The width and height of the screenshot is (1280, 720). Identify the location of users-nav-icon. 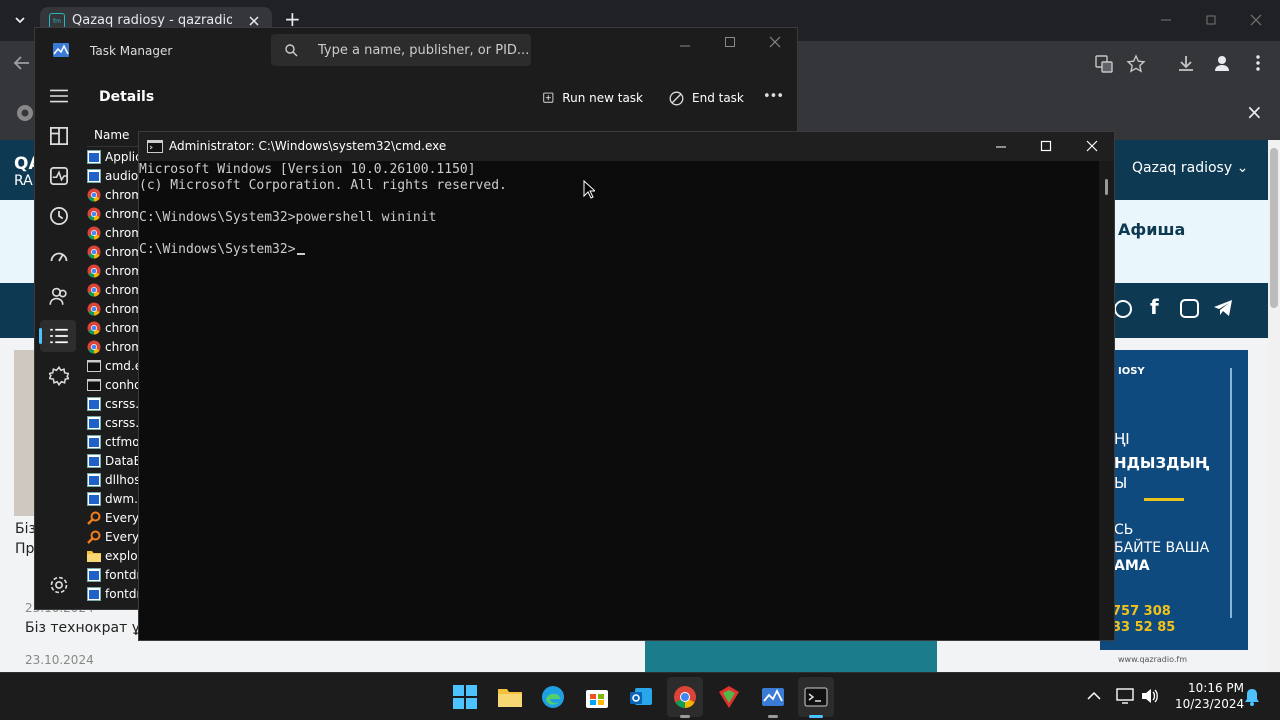
(59, 296).